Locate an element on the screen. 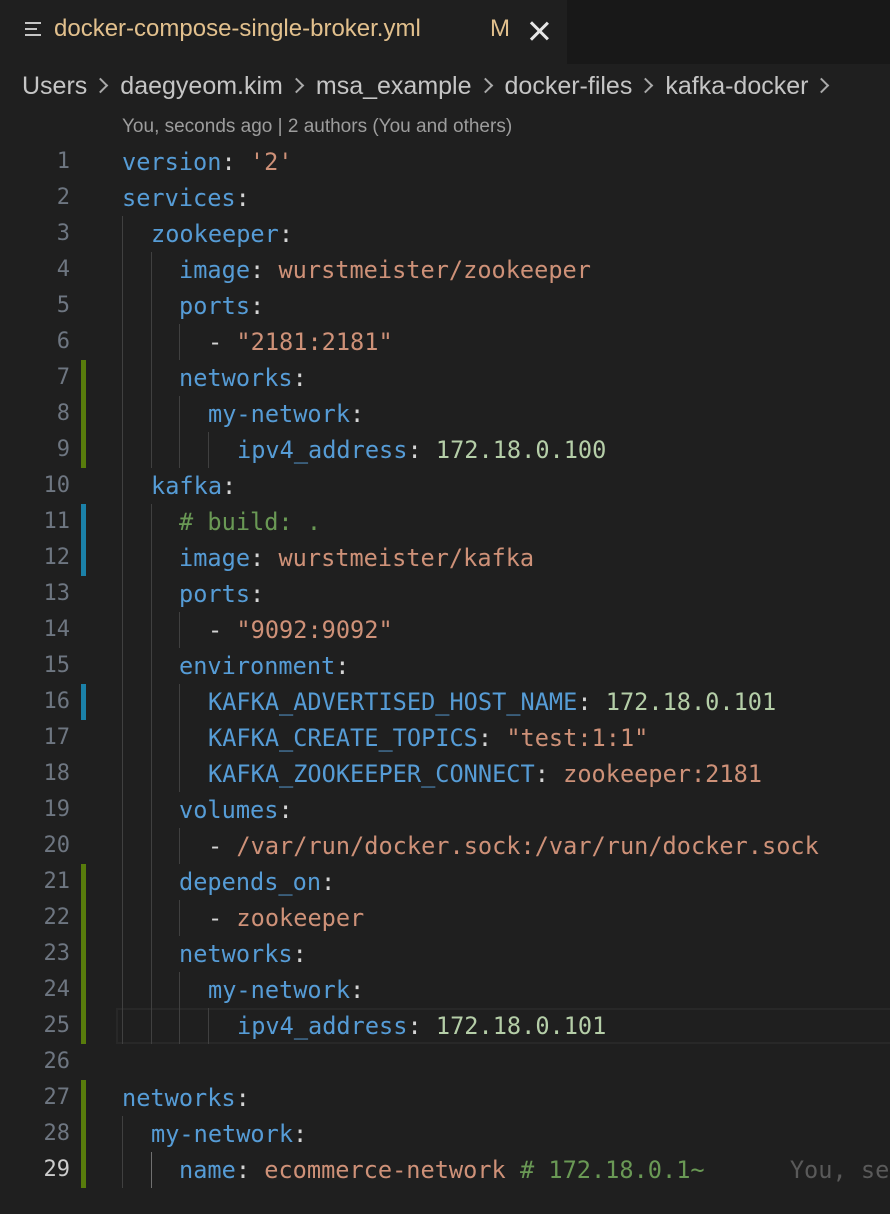  code-text: # build: . is located at coordinates (250, 522).